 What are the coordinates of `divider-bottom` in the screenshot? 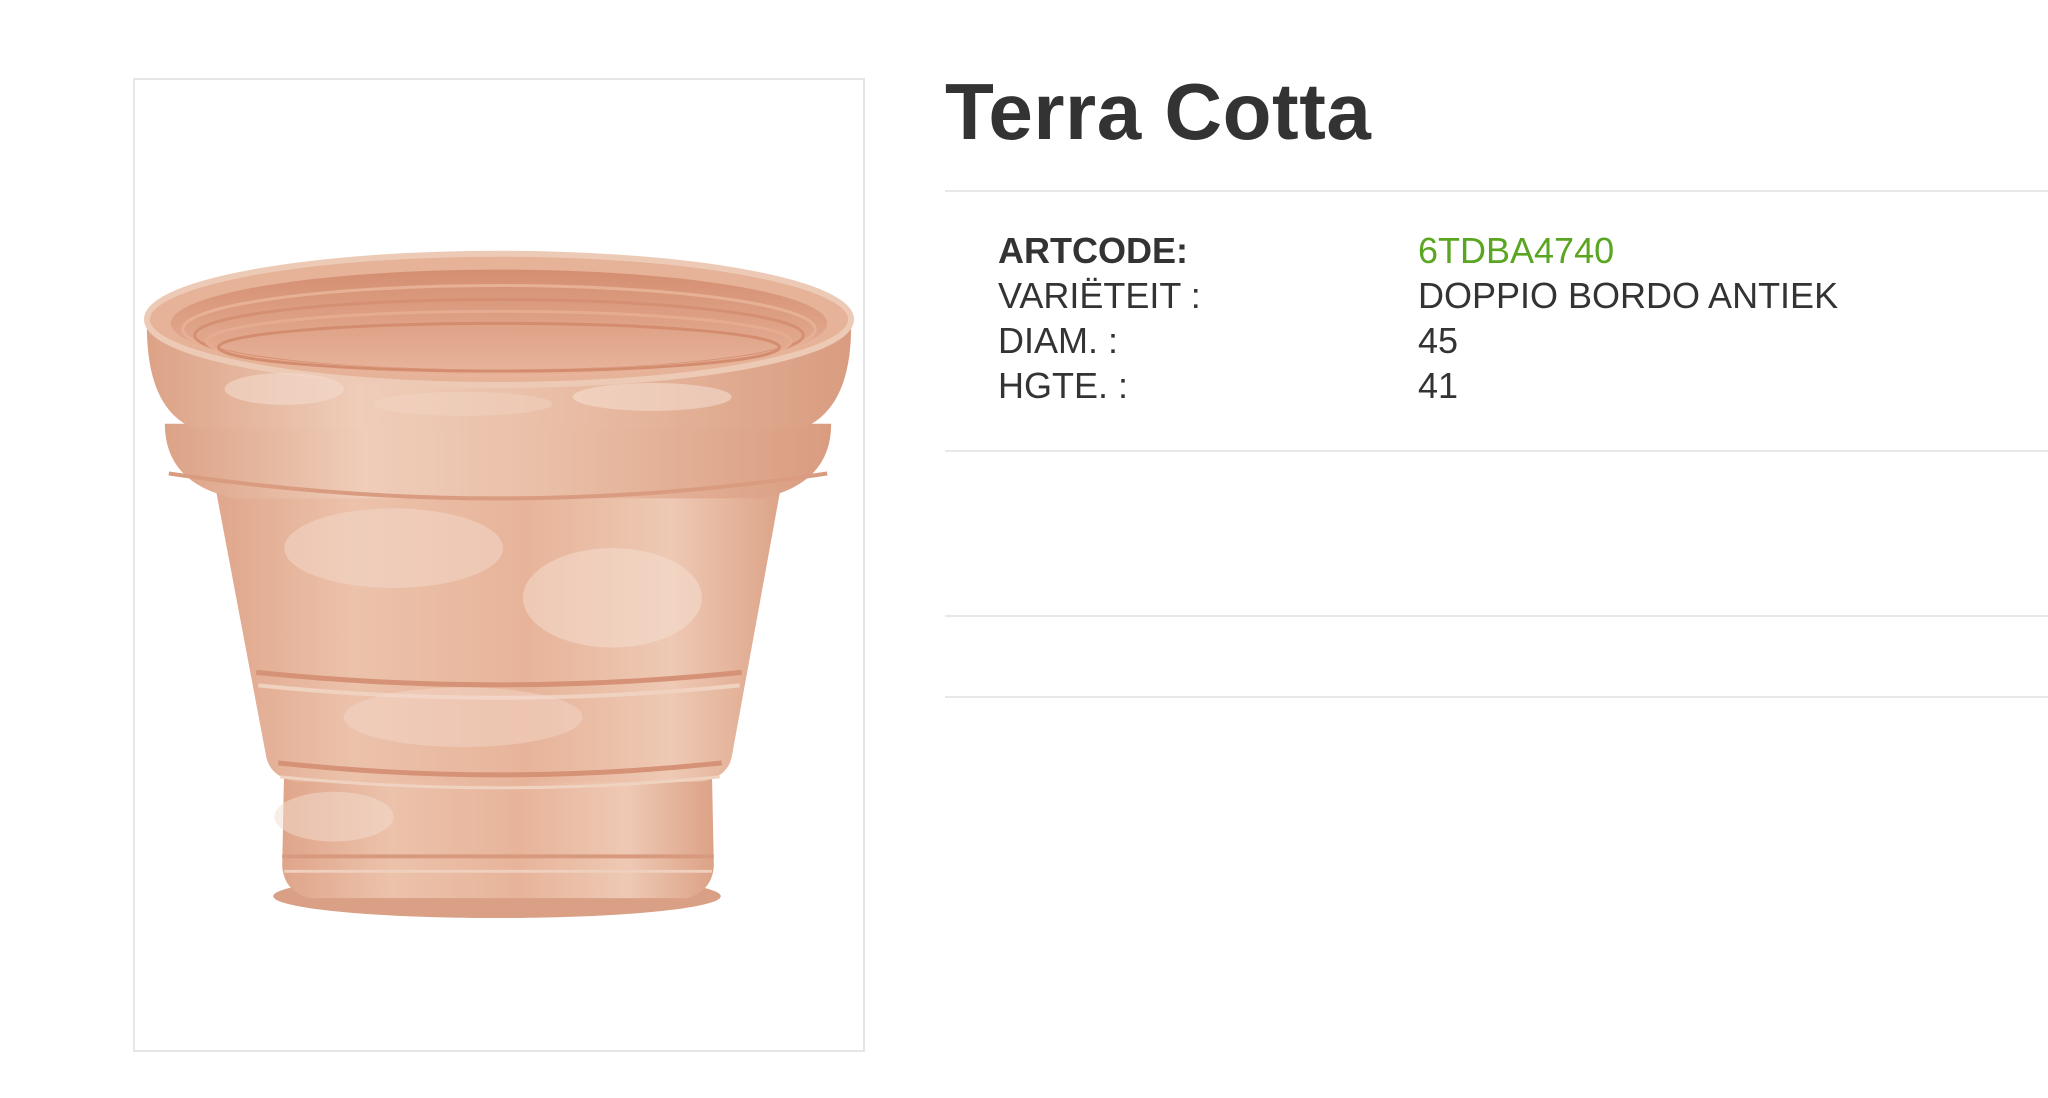 It's located at (1496, 697).